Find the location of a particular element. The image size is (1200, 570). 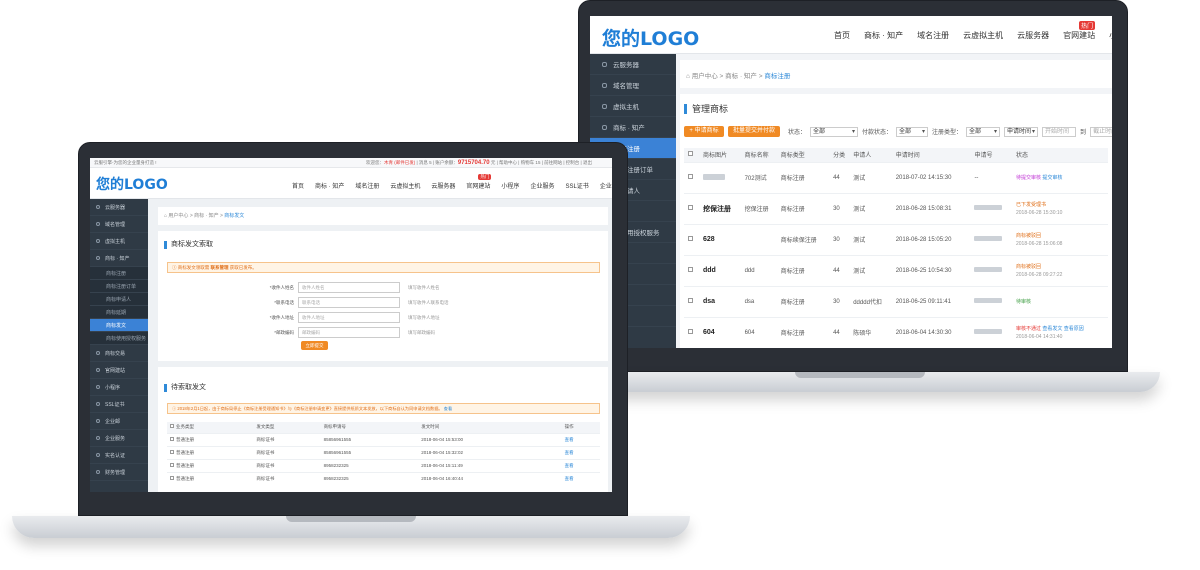

application-number-masked is located at coordinates (988, 300).